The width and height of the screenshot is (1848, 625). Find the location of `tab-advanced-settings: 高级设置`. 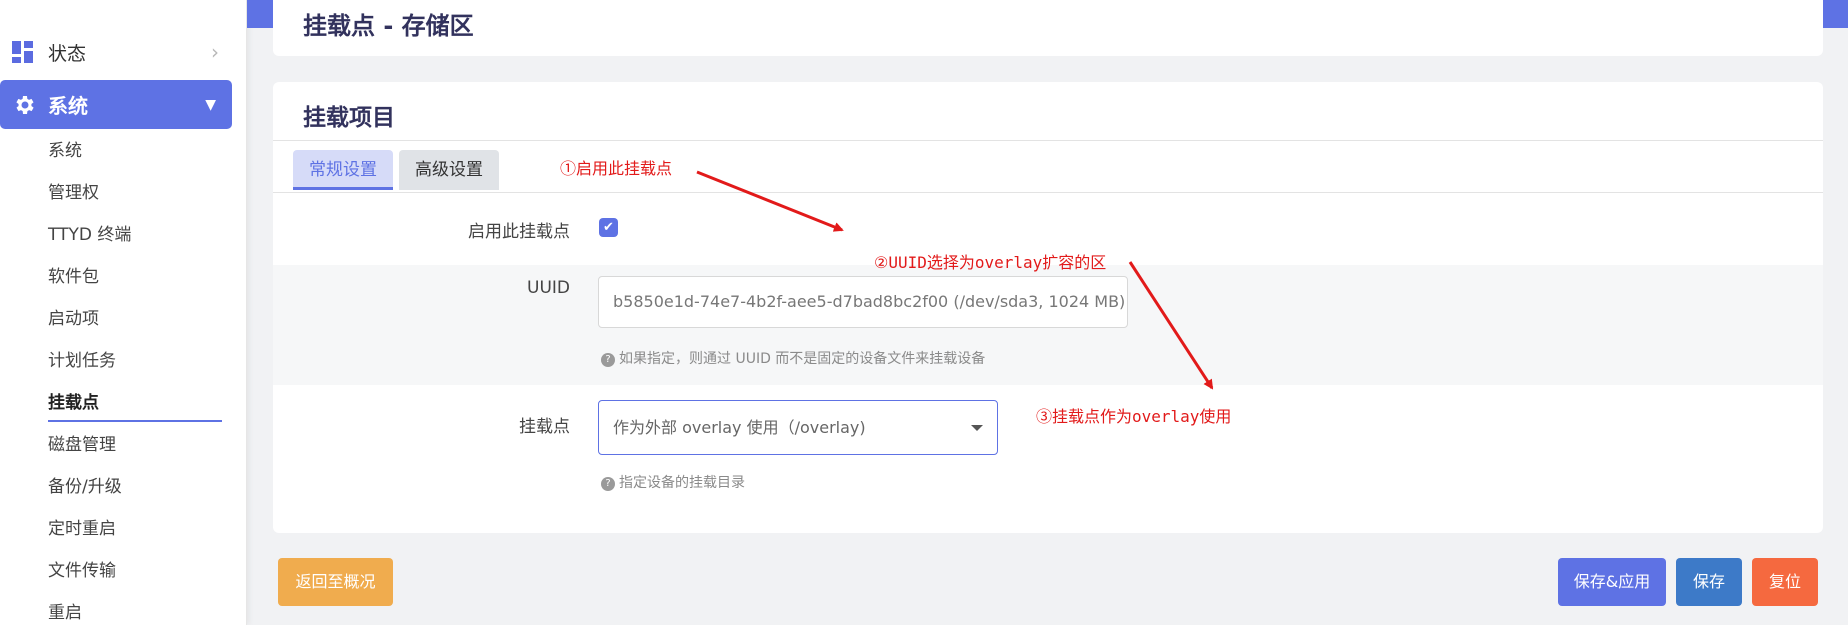

tab-advanced-settings: 高级设置 is located at coordinates (449, 170).